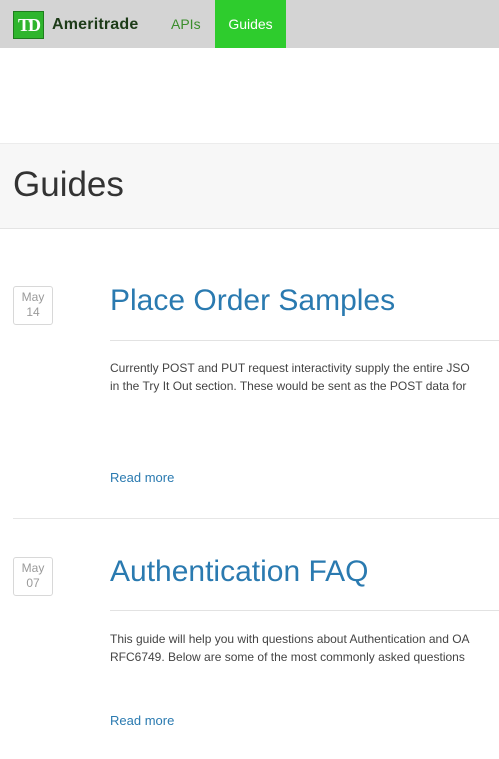  I want to click on date-badge: May 07, so click(33, 576).